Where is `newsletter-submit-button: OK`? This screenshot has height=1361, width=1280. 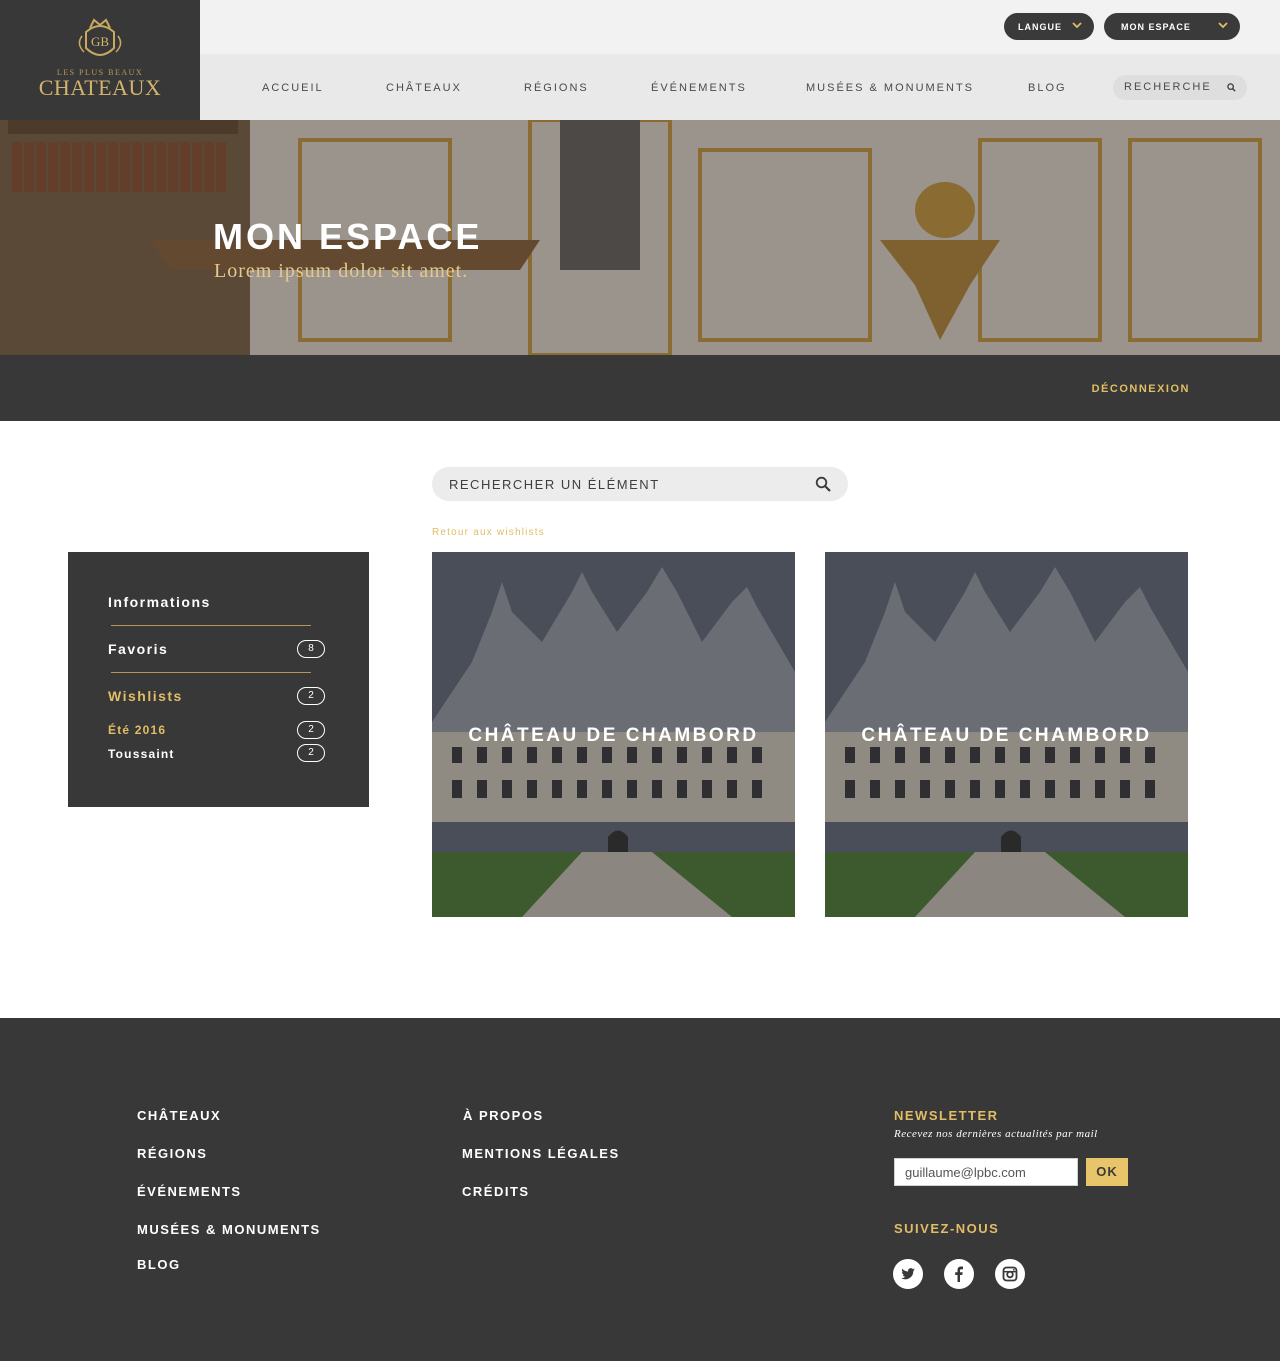
newsletter-submit-button: OK is located at coordinates (1107, 1172).